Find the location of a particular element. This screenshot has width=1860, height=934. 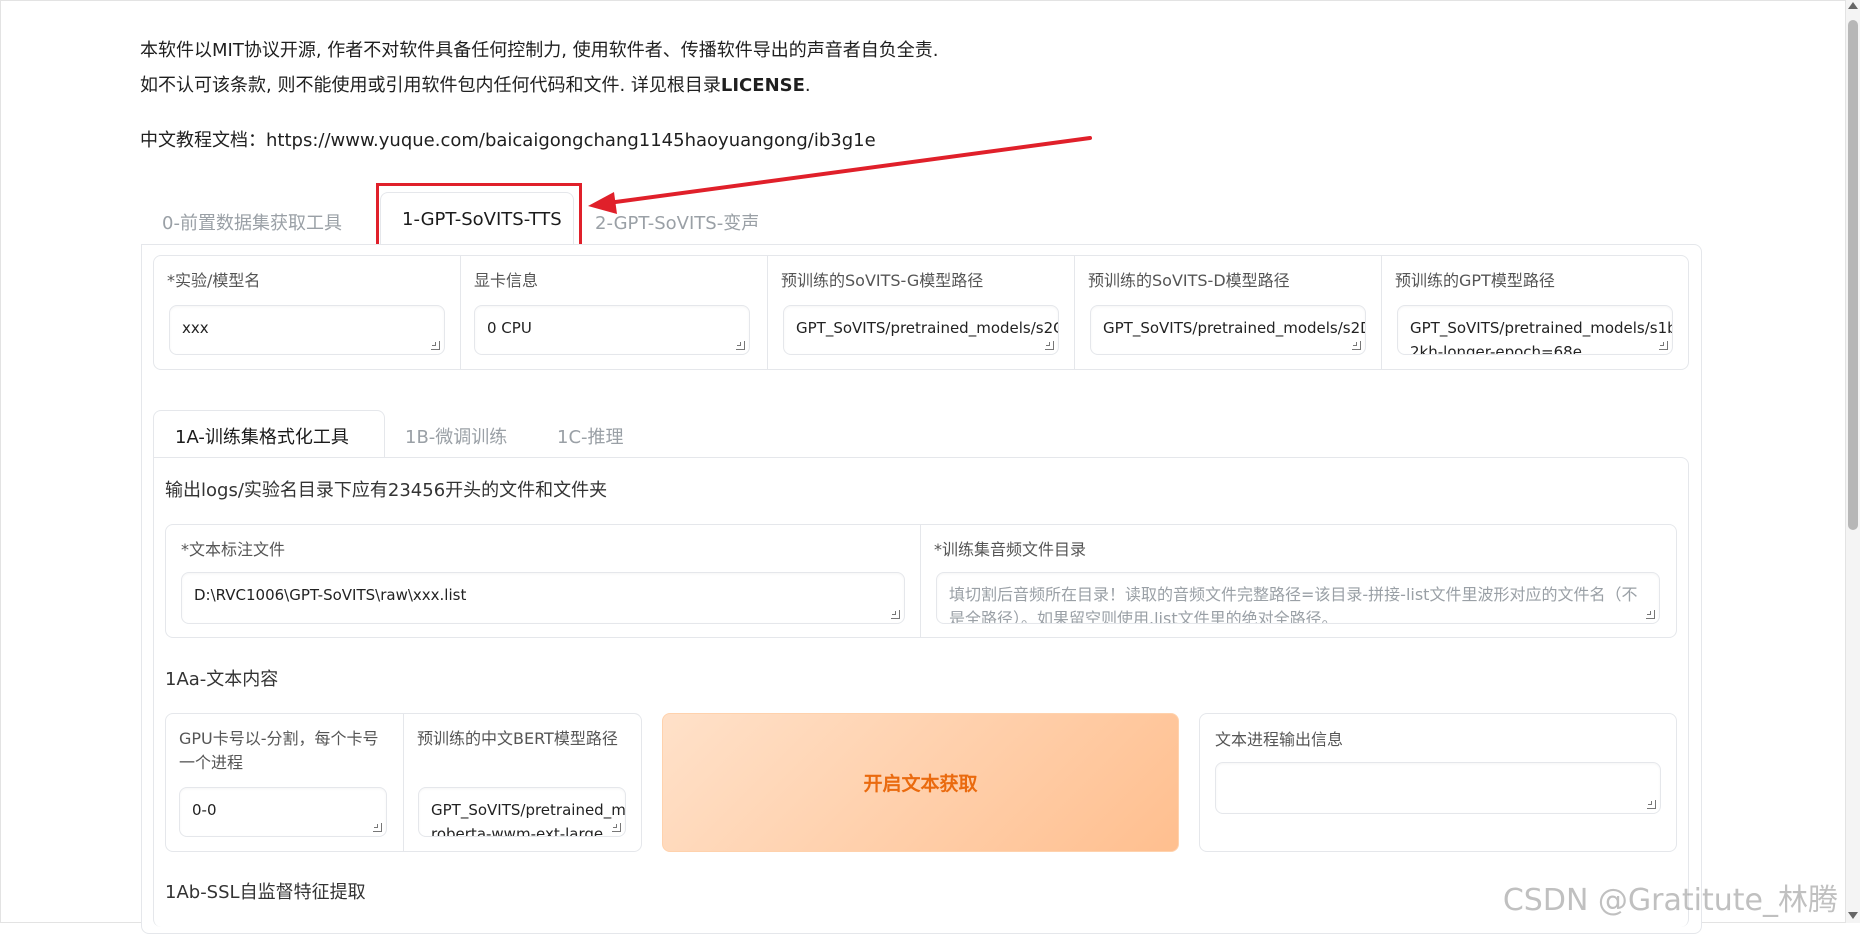

gpu-ids-input: 0-0 is located at coordinates (283, 812).